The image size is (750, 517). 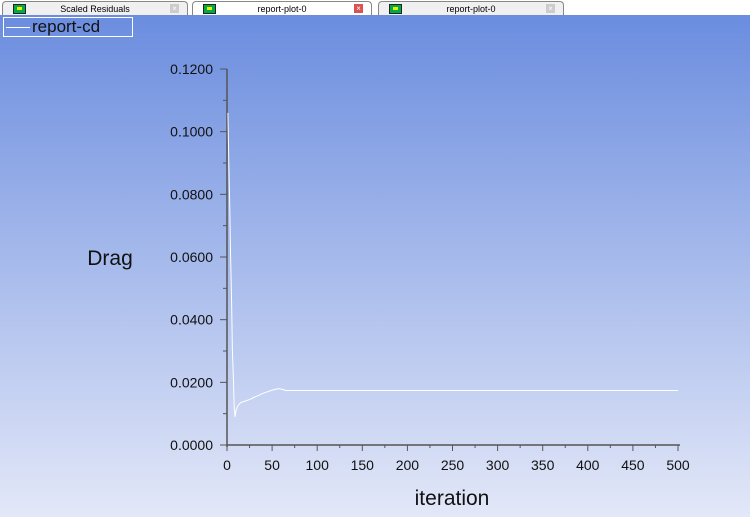 I want to click on y-tick-label: 0.0600, so click(x=191, y=257).